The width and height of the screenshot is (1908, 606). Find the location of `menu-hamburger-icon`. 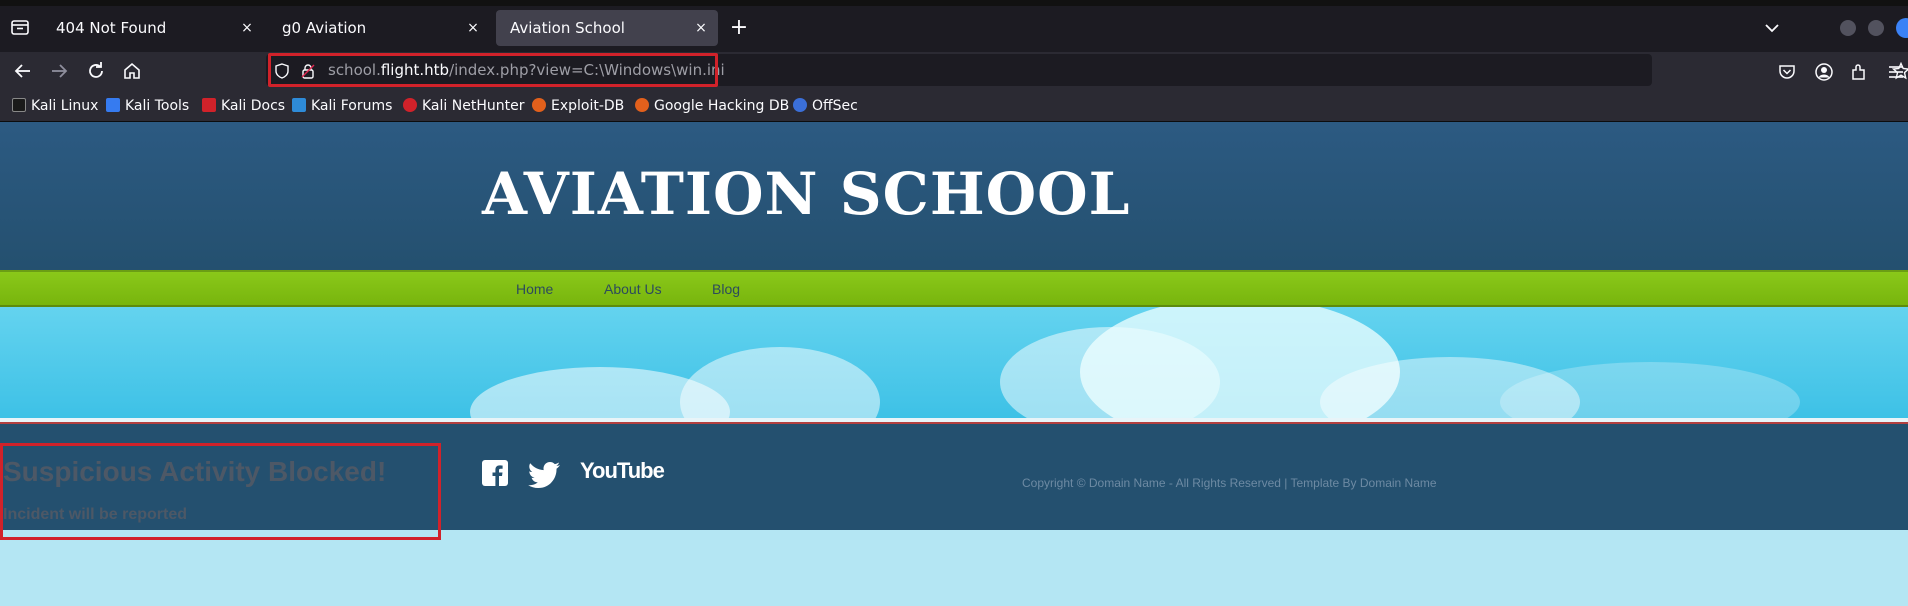

menu-hamburger-icon is located at coordinates (1896, 72).